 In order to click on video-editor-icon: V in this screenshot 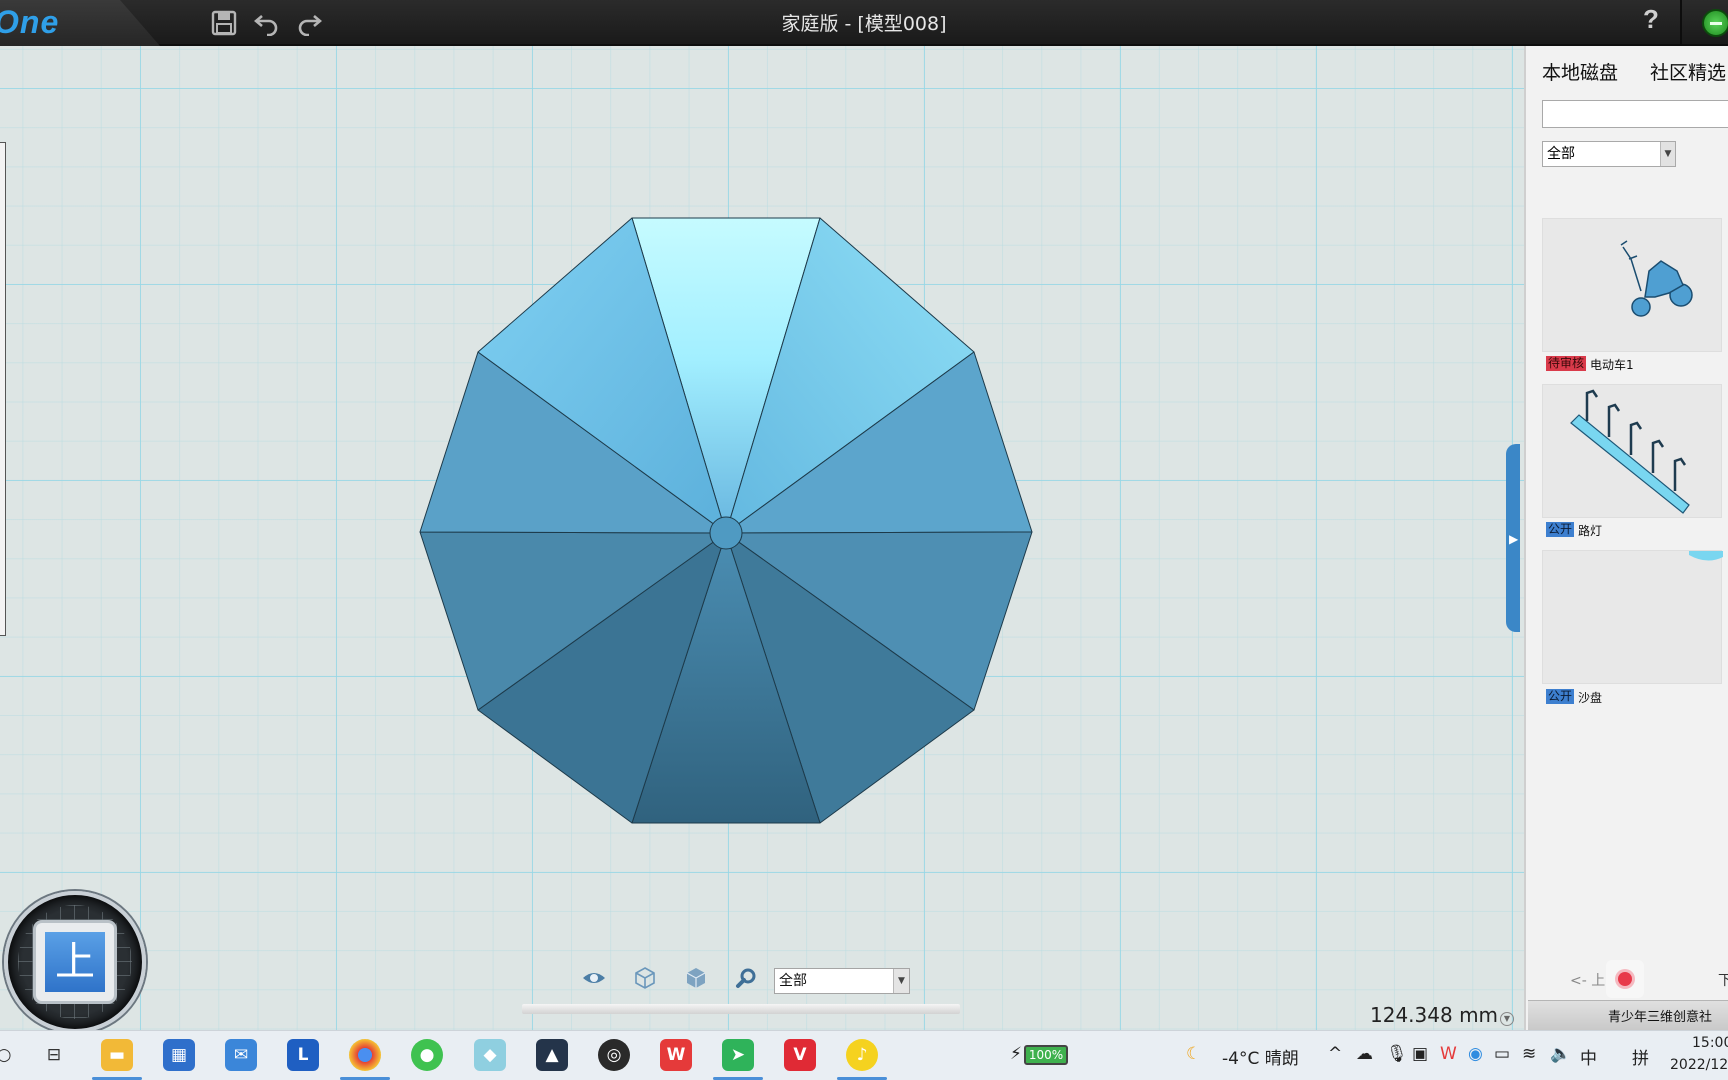, I will do `click(800, 1055)`.